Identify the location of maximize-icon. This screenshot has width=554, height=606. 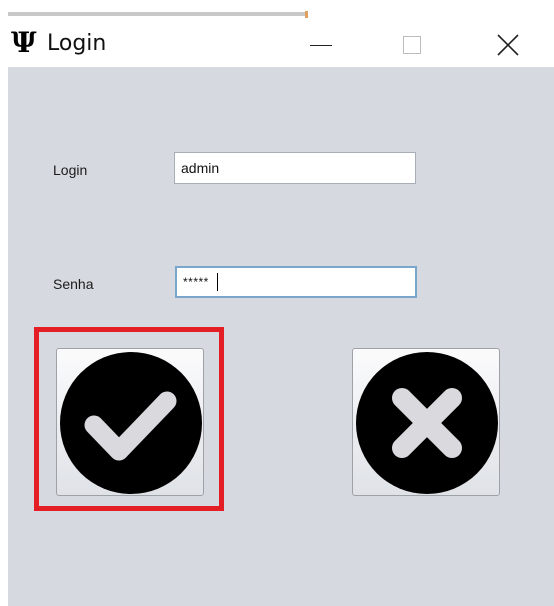
(412, 44).